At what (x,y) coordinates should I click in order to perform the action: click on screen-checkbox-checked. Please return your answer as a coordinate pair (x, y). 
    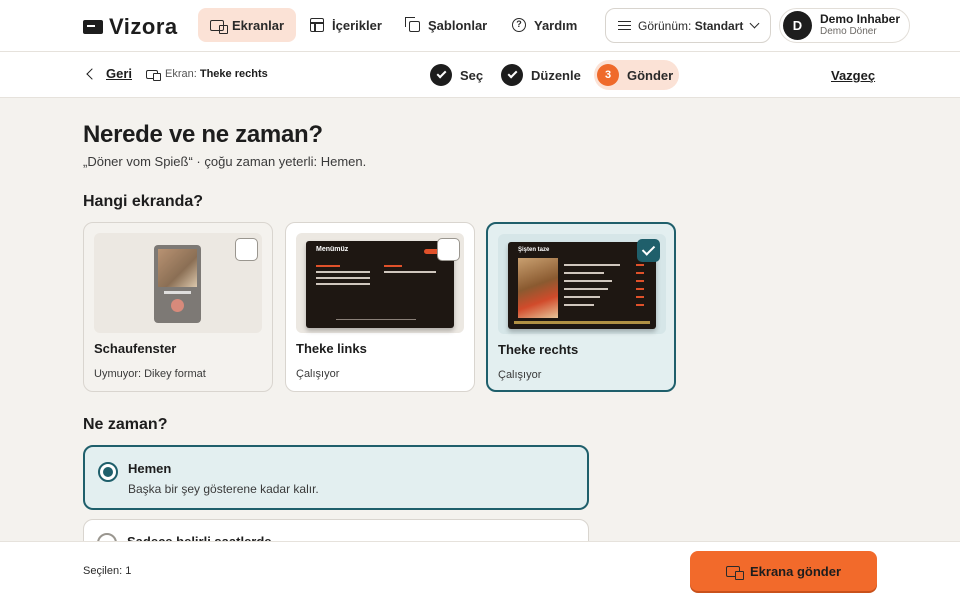
    Looking at the image, I should click on (648, 250).